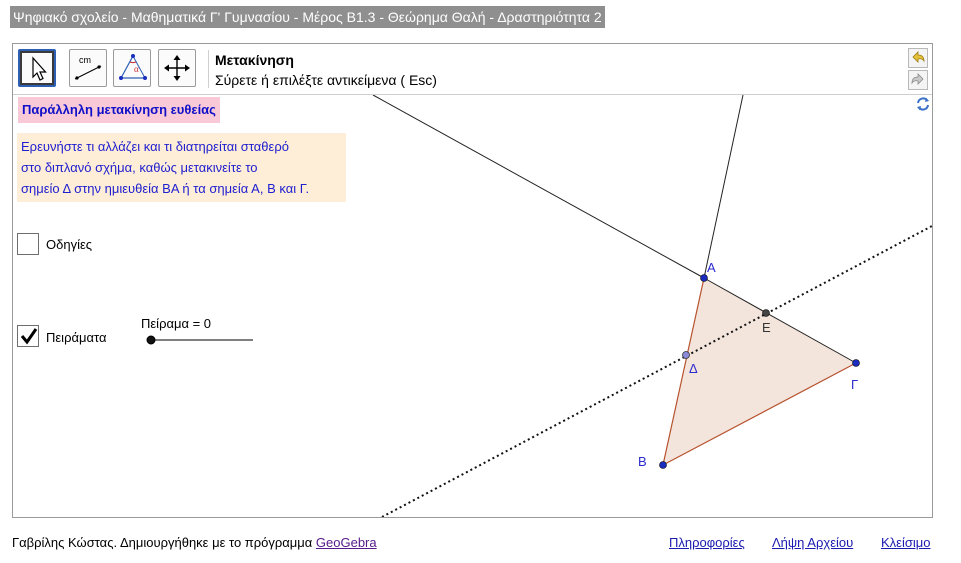 This screenshot has height=563, width=961. I want to click on experiments-checkbox, so click(28, 336).